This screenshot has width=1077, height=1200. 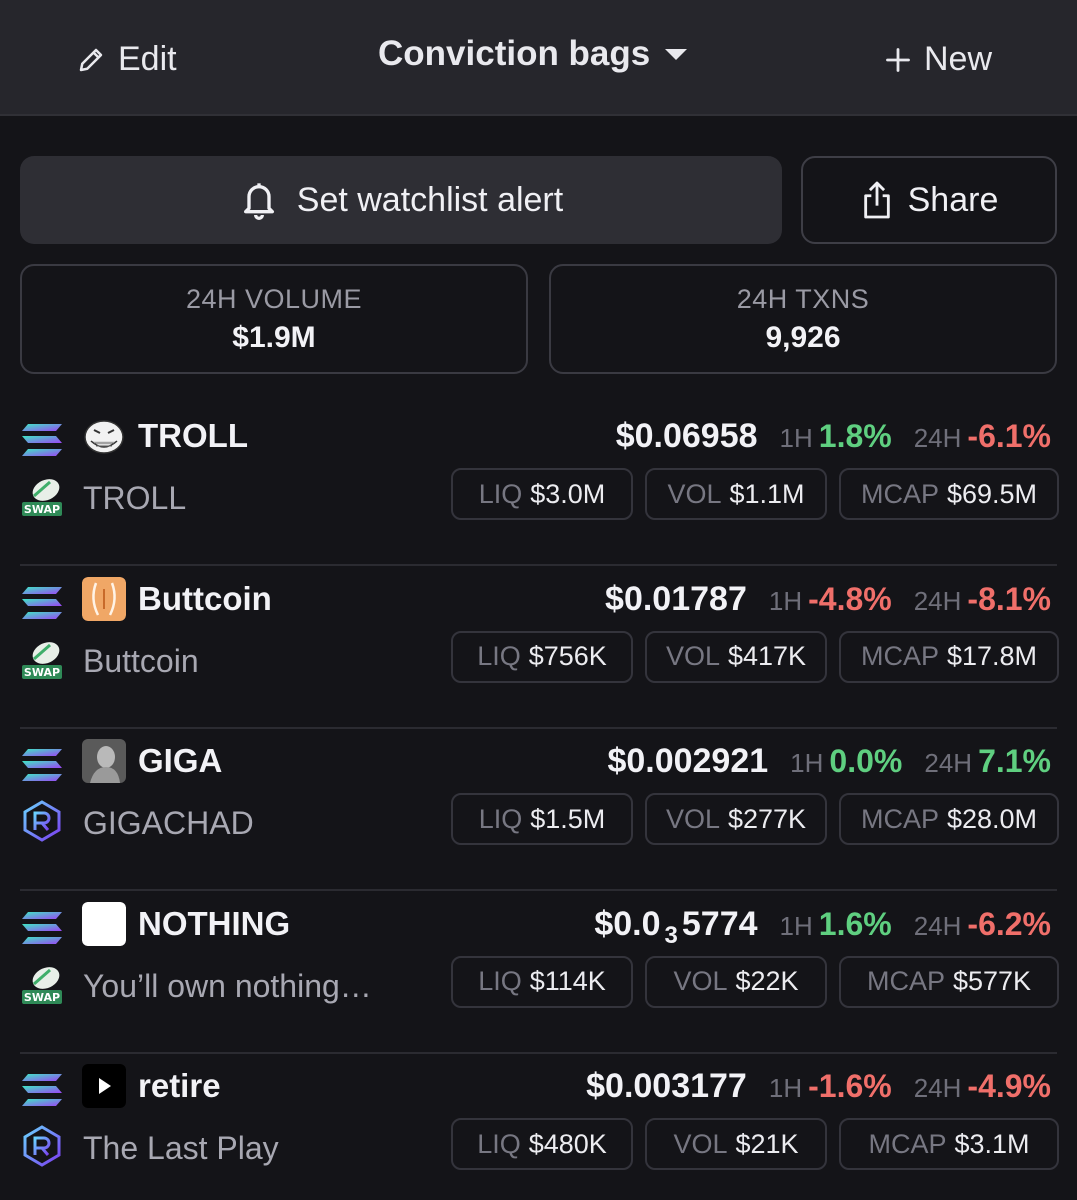 I want to click on vol-value: $417K, so click(x=767, y=656).